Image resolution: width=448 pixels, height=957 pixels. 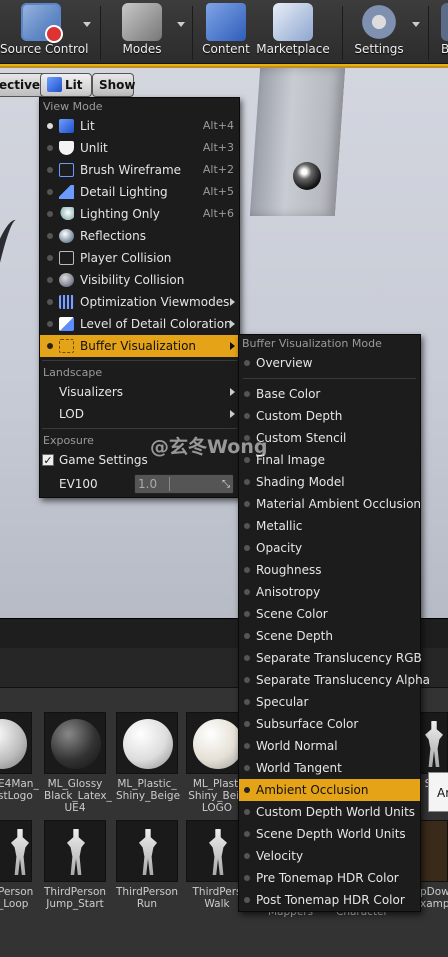 What do you see at coordinates (329, 416) in the screenshot?
I see `buffer-item-custom-depth: Custom Depth` at bounding box center [329, 416].